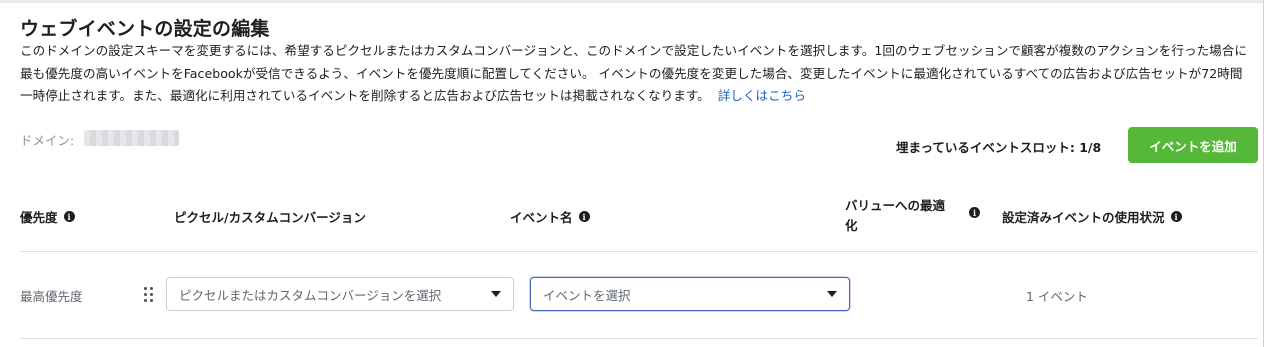 The height and width of the screenshot is (347, 1264). Describe the element at coordinates (541, 217) in the screenshot. I see `column-event-name-label: イベント名` at that location.